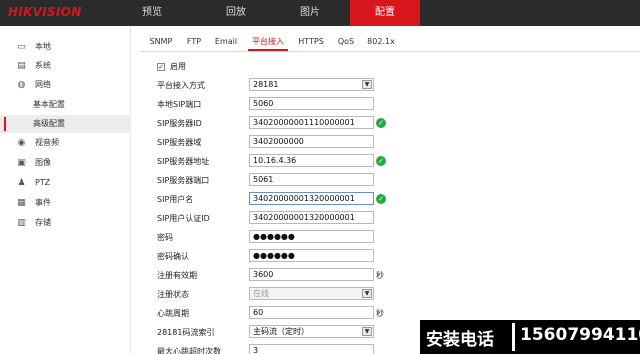 Image resolution: width=640 pixels, height=354 pixels. What do you see at coordinates (177, 275) in the screenshot?
I see `register-expiry-label: 注册有效期` at bounding box center [177, 275].